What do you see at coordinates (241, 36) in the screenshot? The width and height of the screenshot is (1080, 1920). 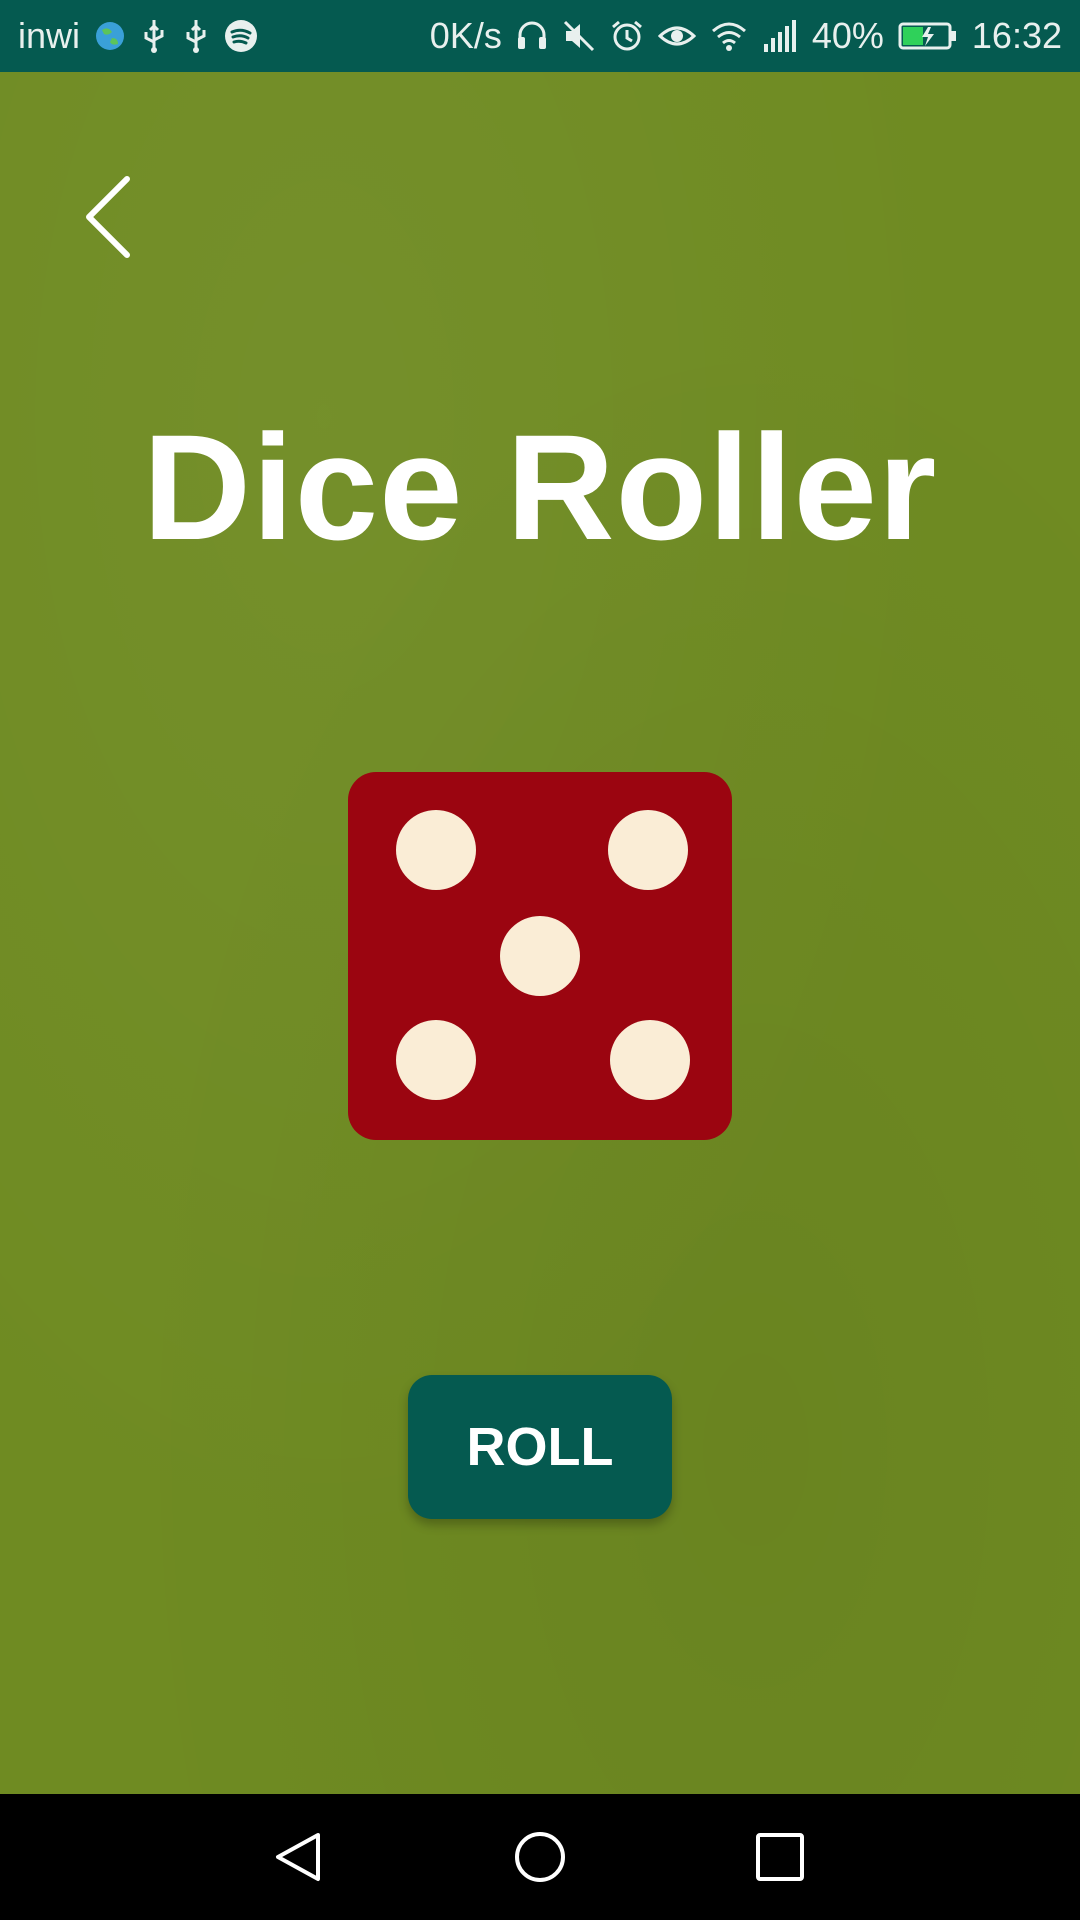 I see `spotify-icon` at bounding box center [241, 36].